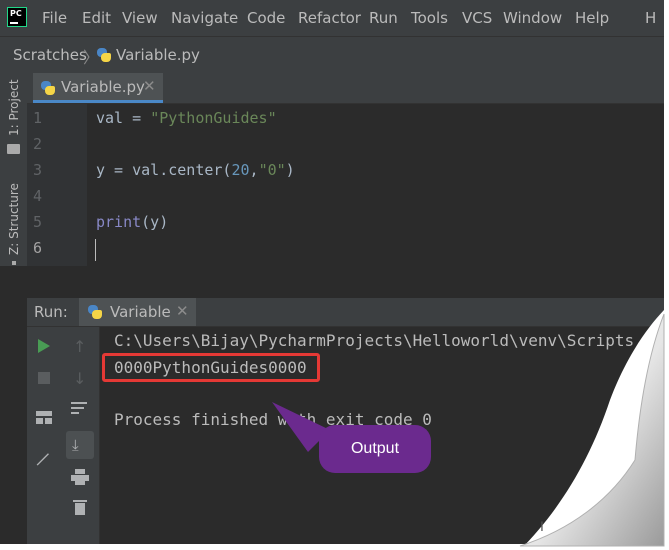 Image resolution: width=669 pixels, height=550 pixels. Describe the element at coordinates (375, 449) in the screenshot. I see `output-callout: Output` at that location.